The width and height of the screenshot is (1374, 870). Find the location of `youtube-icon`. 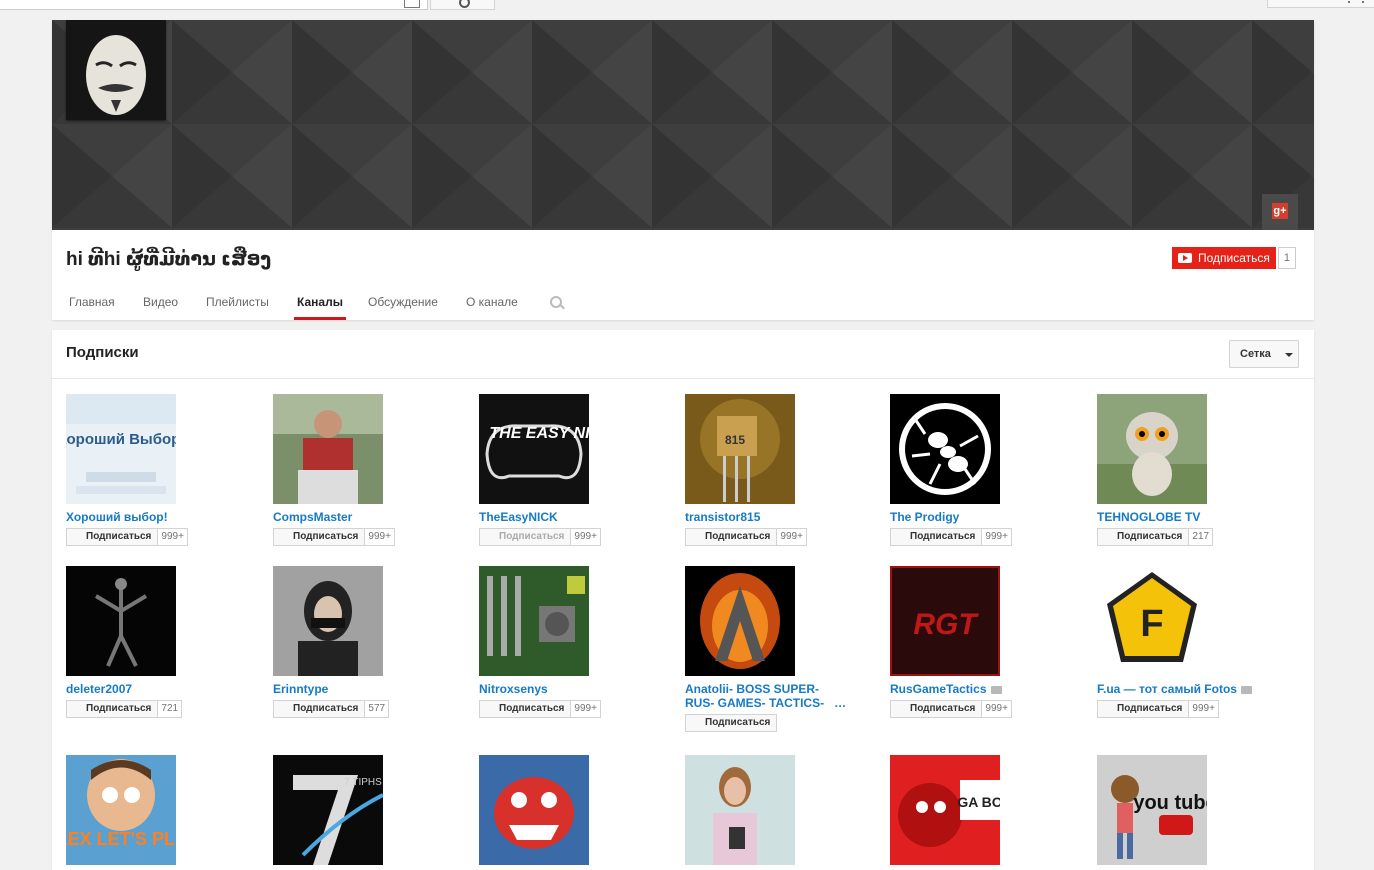

youtube-icon is located at coordinates (1185, 258).